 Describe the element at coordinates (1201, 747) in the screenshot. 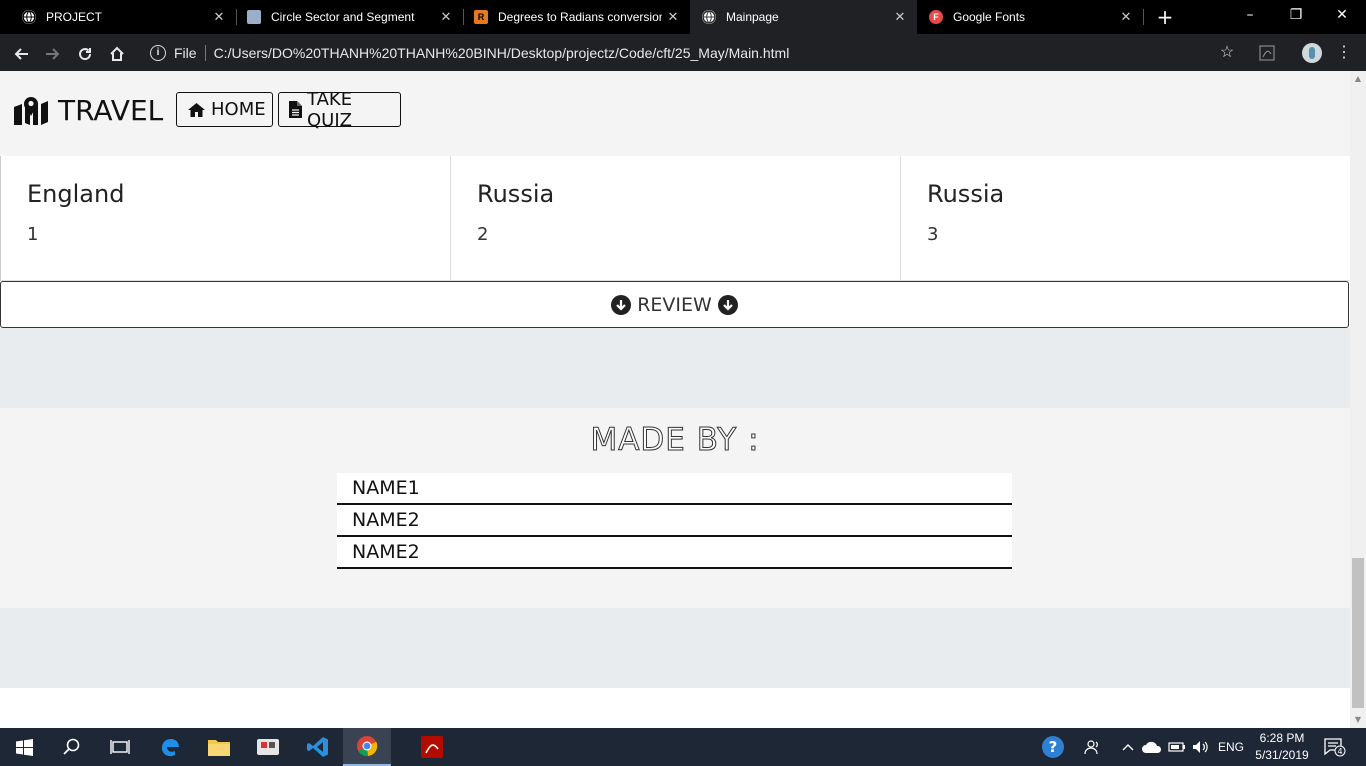

I see `volume-icon` at that location.